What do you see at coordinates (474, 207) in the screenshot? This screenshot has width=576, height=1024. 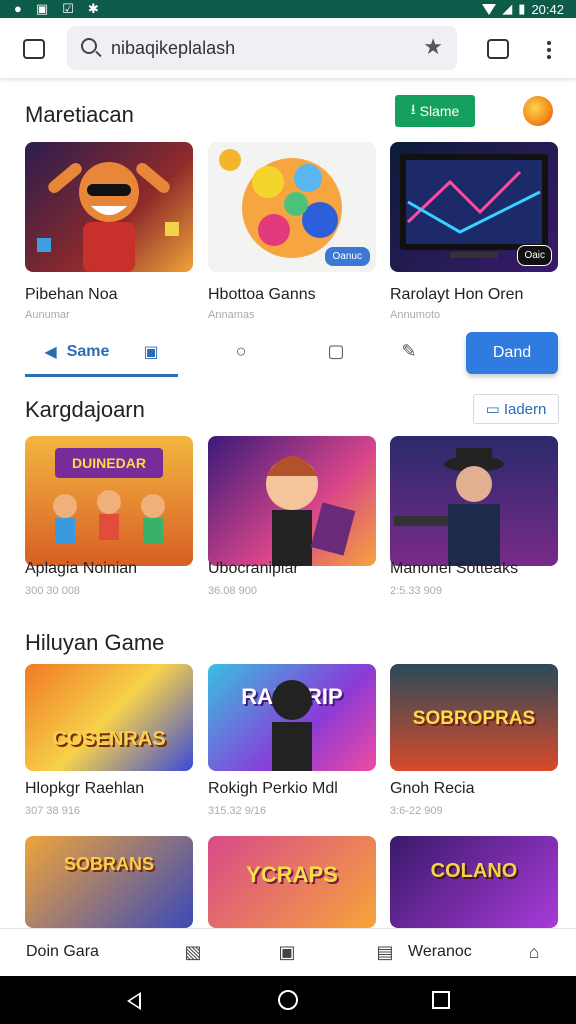 I see `game-card-image: Oaic` at bounding box center [474, 207].